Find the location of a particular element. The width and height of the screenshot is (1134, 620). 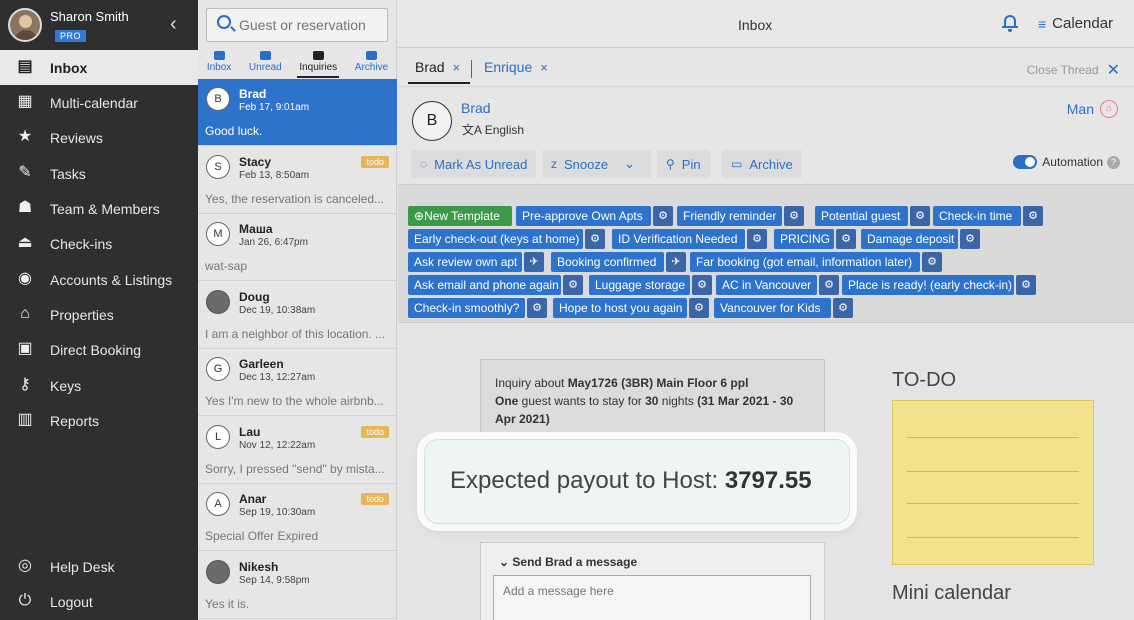

home-icon: ⌂ is located at coordinates (25, 313).